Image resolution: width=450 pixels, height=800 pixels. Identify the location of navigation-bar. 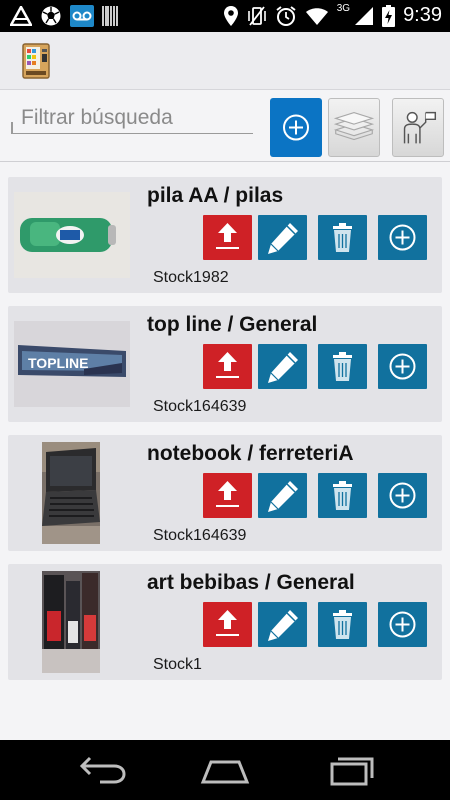
(225, 770).